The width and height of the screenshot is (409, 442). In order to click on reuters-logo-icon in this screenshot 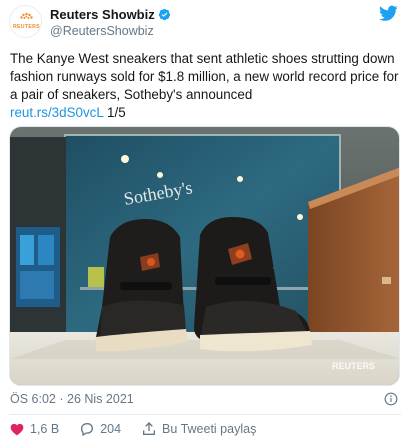, I will do `click(25, 21)`.